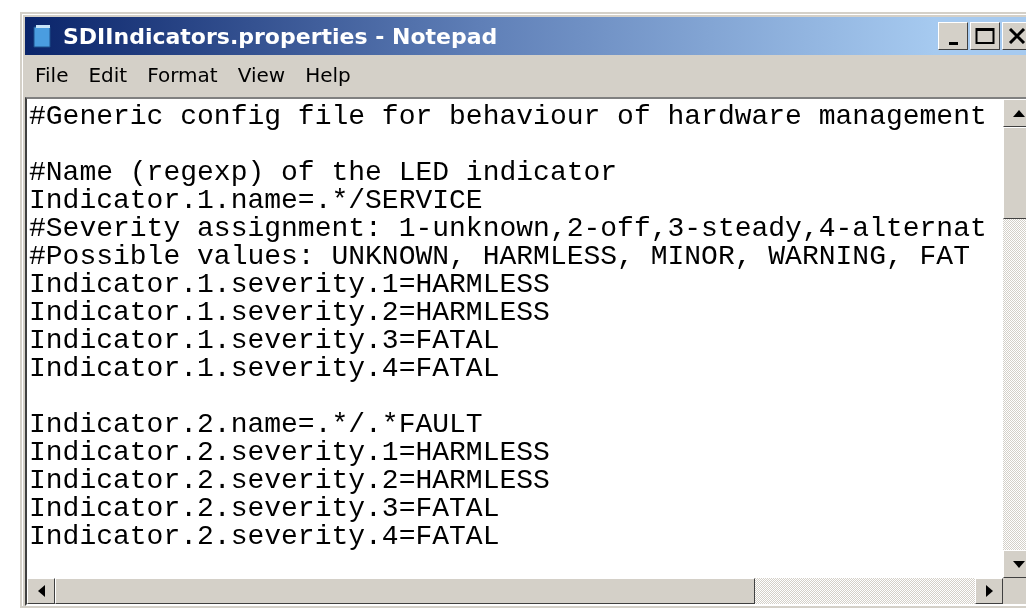 The width and height of the screenshot is (1026, 613). What do you see at coordinates (324, 173) in the screenshot?
I see `text-line: #Name (regexp) of the LED indicator` at bounding box center [324, 173].